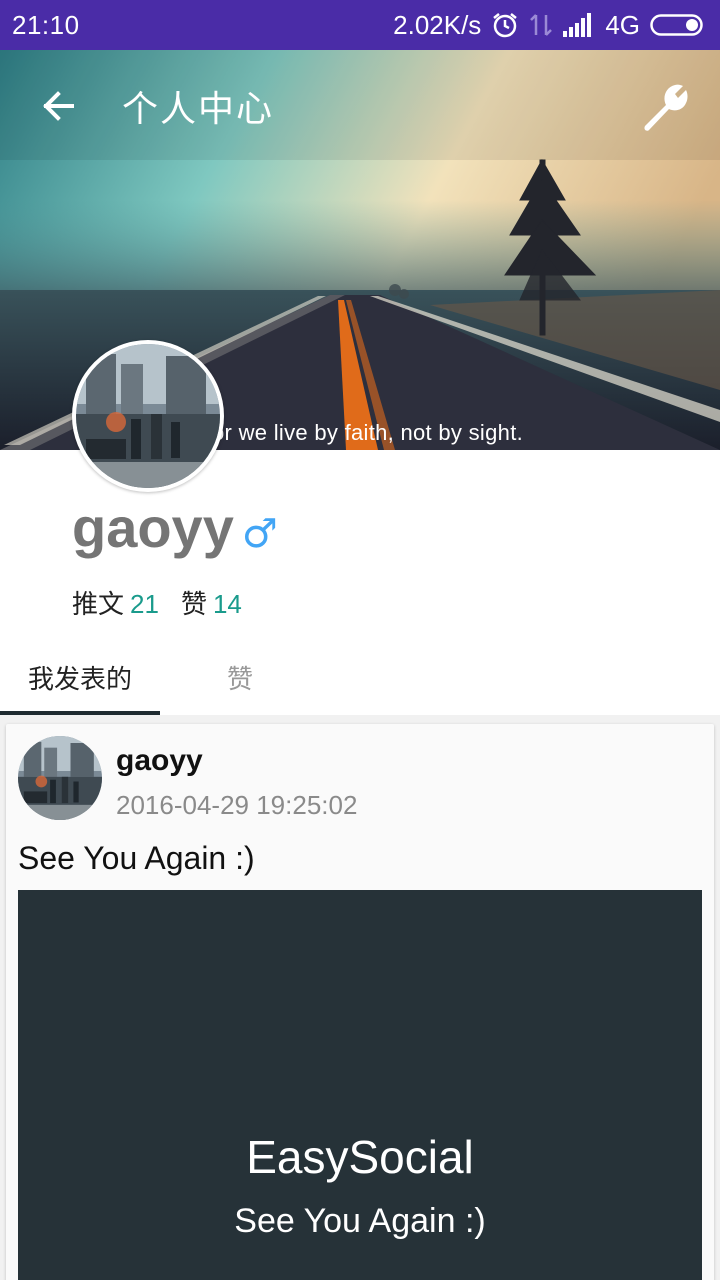  I want to click on page-title: 个人中心, so click(198, 109).